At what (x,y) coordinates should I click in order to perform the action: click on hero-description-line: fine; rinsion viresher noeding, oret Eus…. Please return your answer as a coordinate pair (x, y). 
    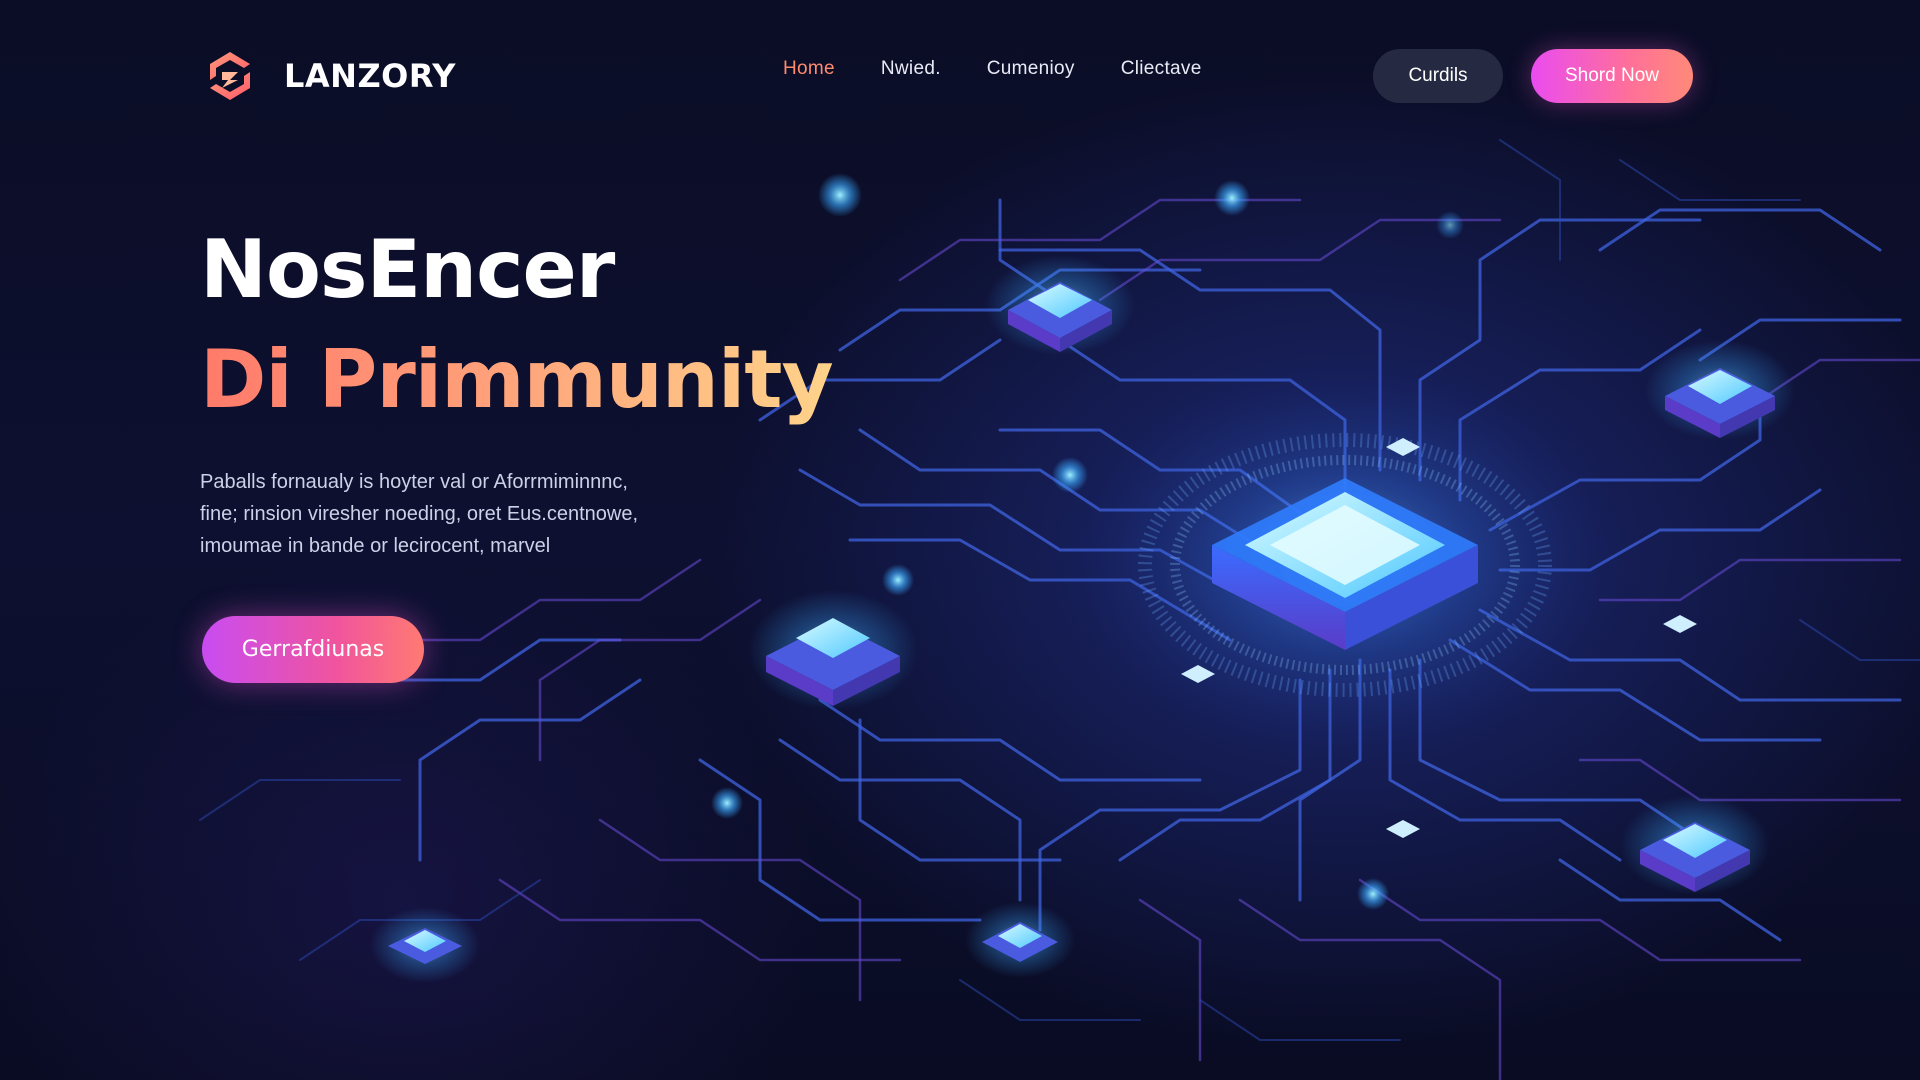
    Looking at the image, I should click on (419, 514).